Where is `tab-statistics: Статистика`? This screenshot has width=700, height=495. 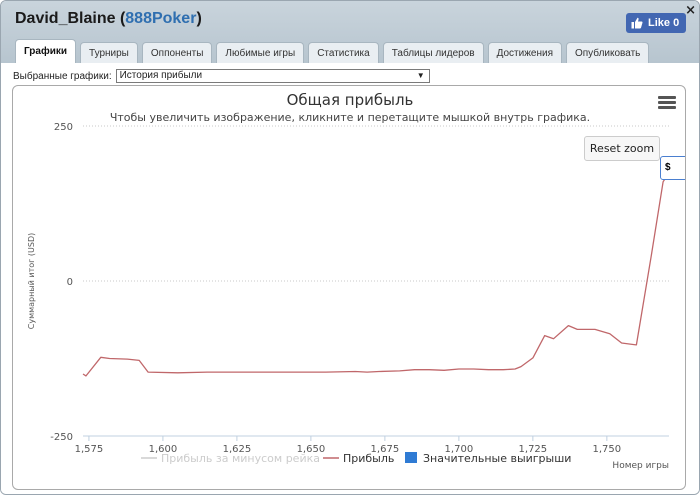
tab-statistics: Статистика is located at coordinates (343, 52).